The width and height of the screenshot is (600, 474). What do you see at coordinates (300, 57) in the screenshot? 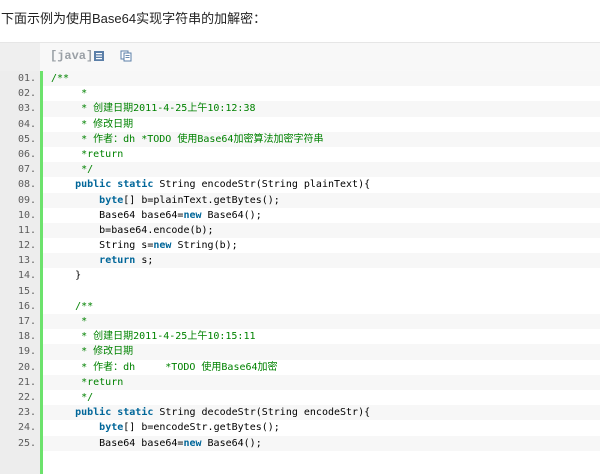
I see `code-toolbar: [java]` at bounding box center [300, 57].